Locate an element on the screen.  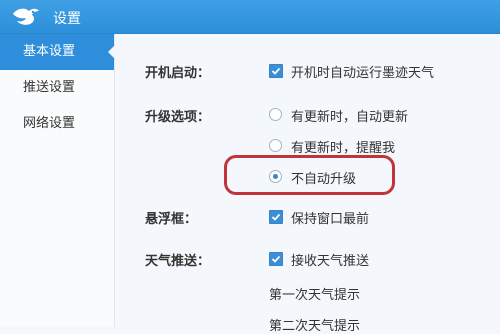
sidebar-item-label: 基本设置 is located at coordinates (49, 51).